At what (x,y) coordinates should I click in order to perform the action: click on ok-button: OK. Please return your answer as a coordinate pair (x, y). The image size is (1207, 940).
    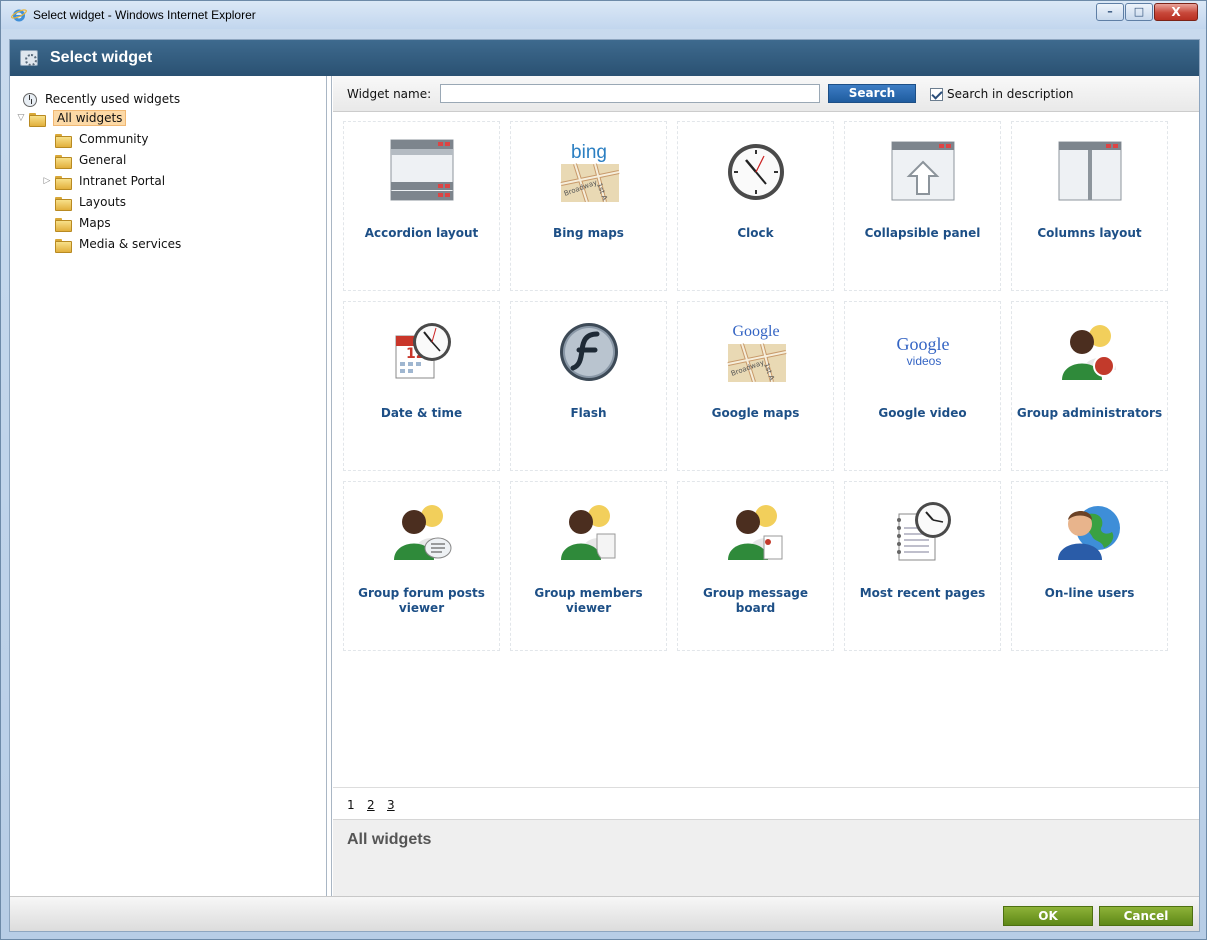
    Looking at the image, I should click on (1048, 916).